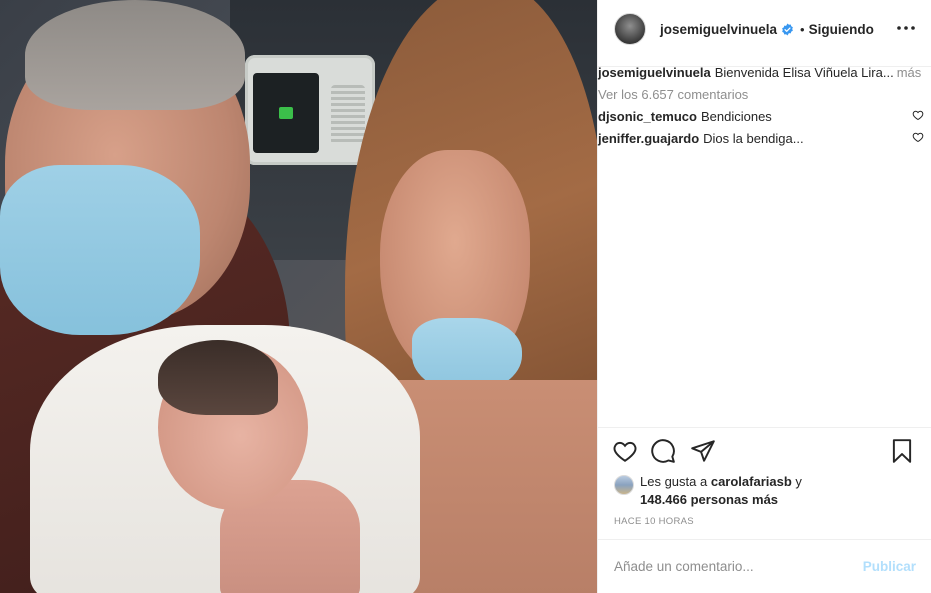 Image resolution: width=931 pixels, height=593 pixels. Describe the element at coordinates (100, 250) in the screenshot. I see `photo-man-mask` at that location.